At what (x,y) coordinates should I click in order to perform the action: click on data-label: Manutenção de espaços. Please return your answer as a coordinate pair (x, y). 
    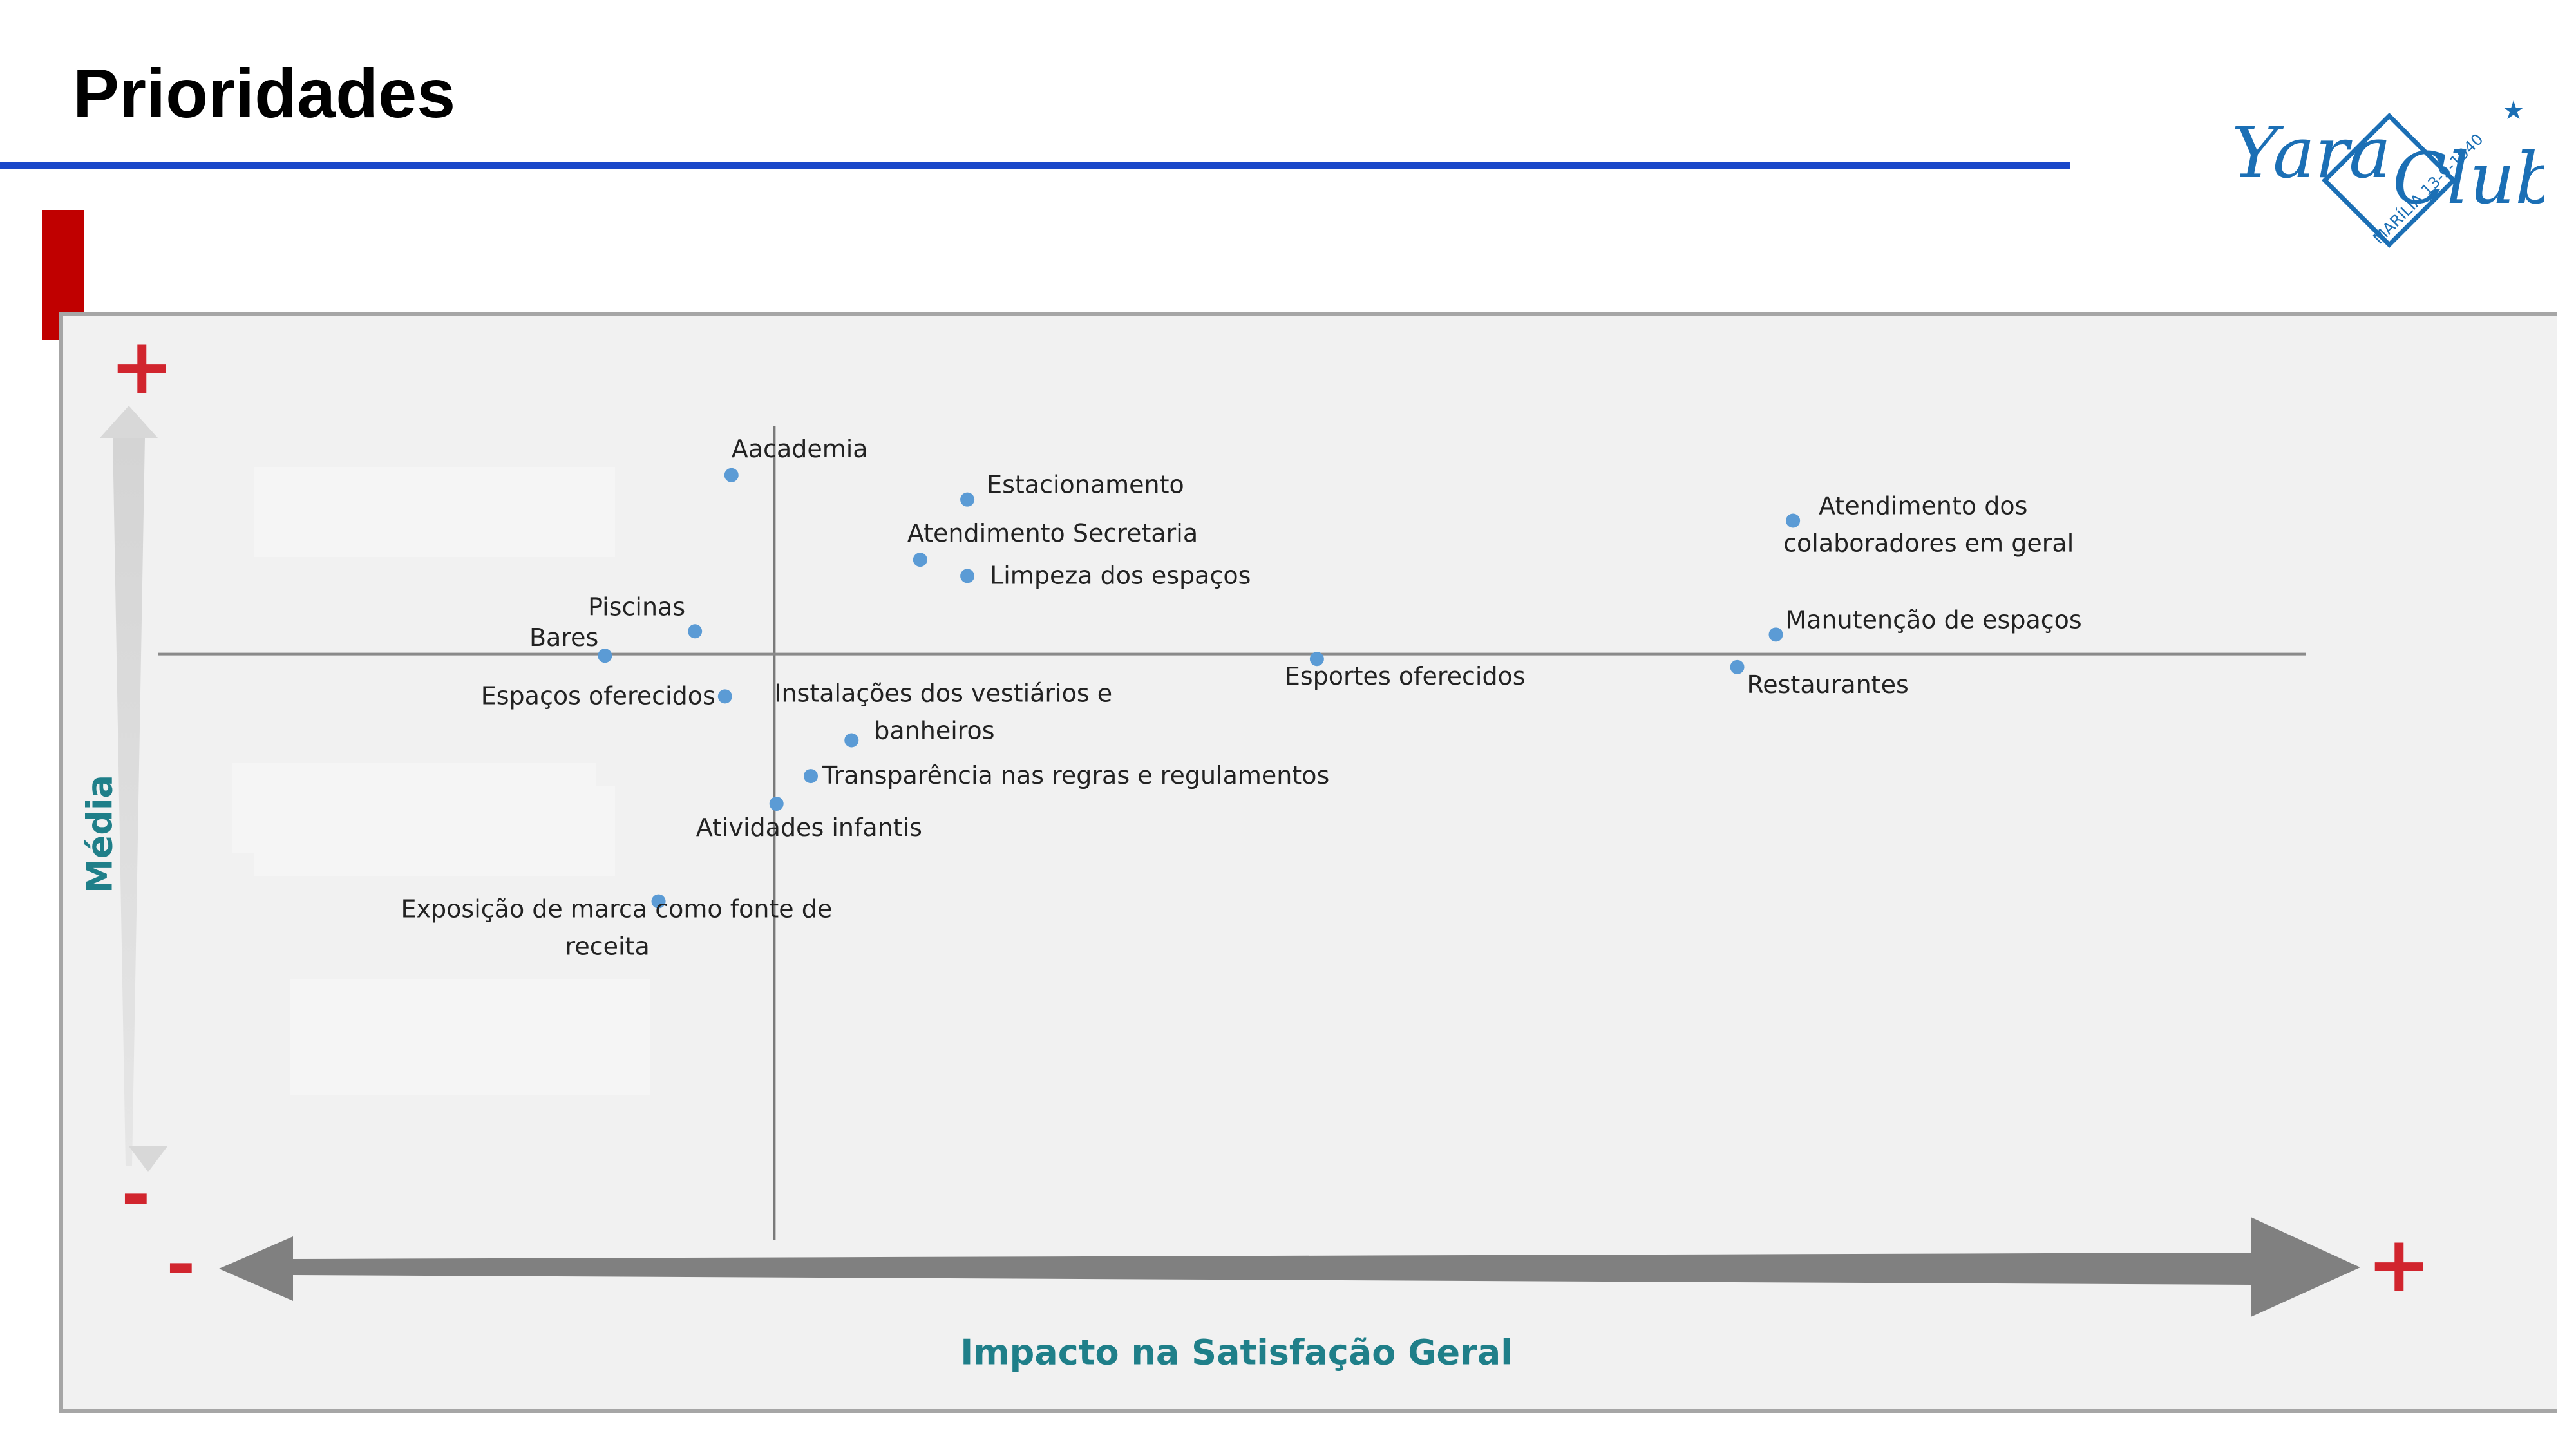
    Looking at the image, I should click on (1933, 619).